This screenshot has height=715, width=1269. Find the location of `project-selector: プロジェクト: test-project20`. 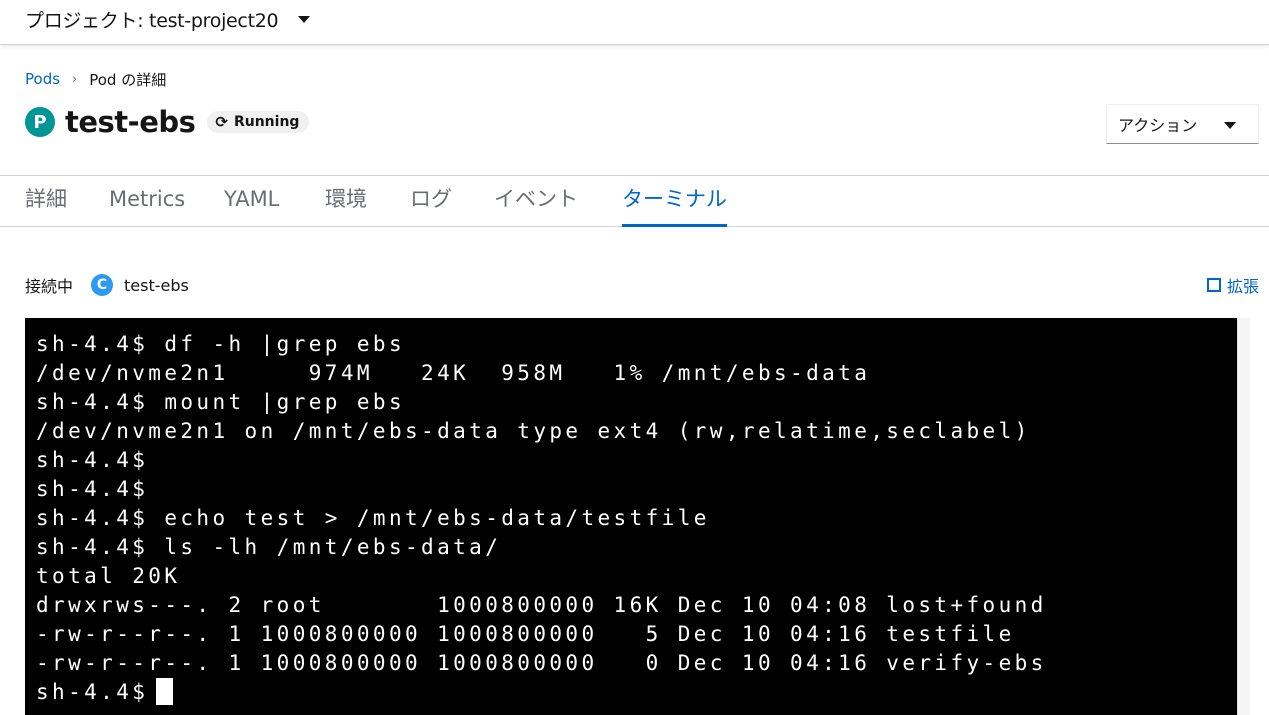

project-selector: プロジェクト: test-project20 is located at coordinates (168, 19).